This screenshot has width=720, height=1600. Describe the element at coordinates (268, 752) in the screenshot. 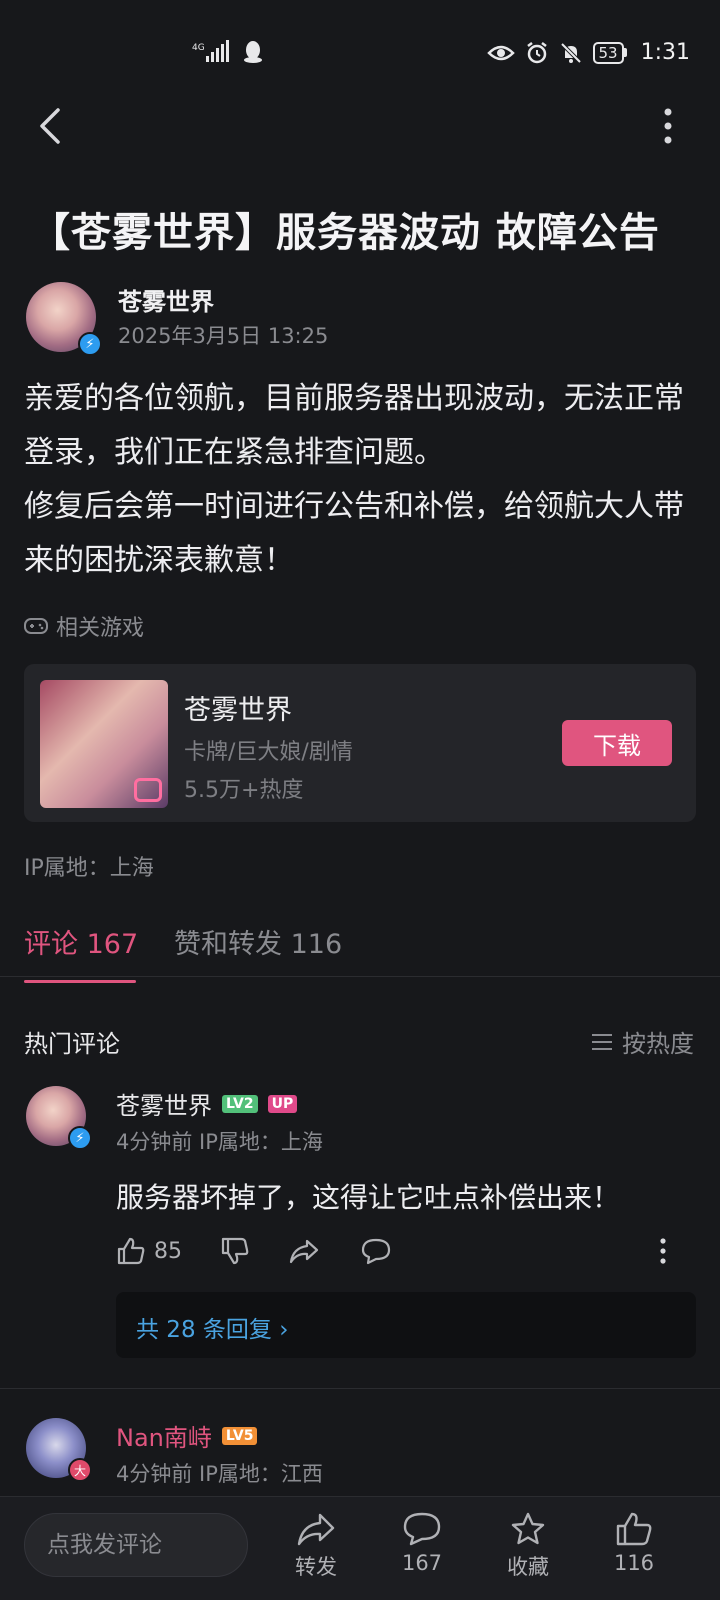

I see `game-tags: 卡牌/巨大娘/剧情` at that location.